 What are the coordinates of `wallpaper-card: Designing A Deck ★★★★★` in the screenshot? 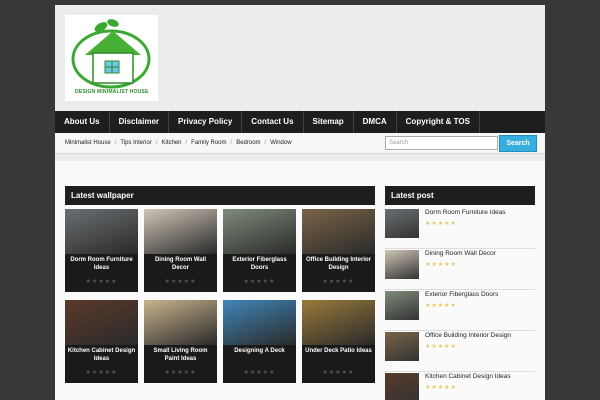 It's located at (259, 341).